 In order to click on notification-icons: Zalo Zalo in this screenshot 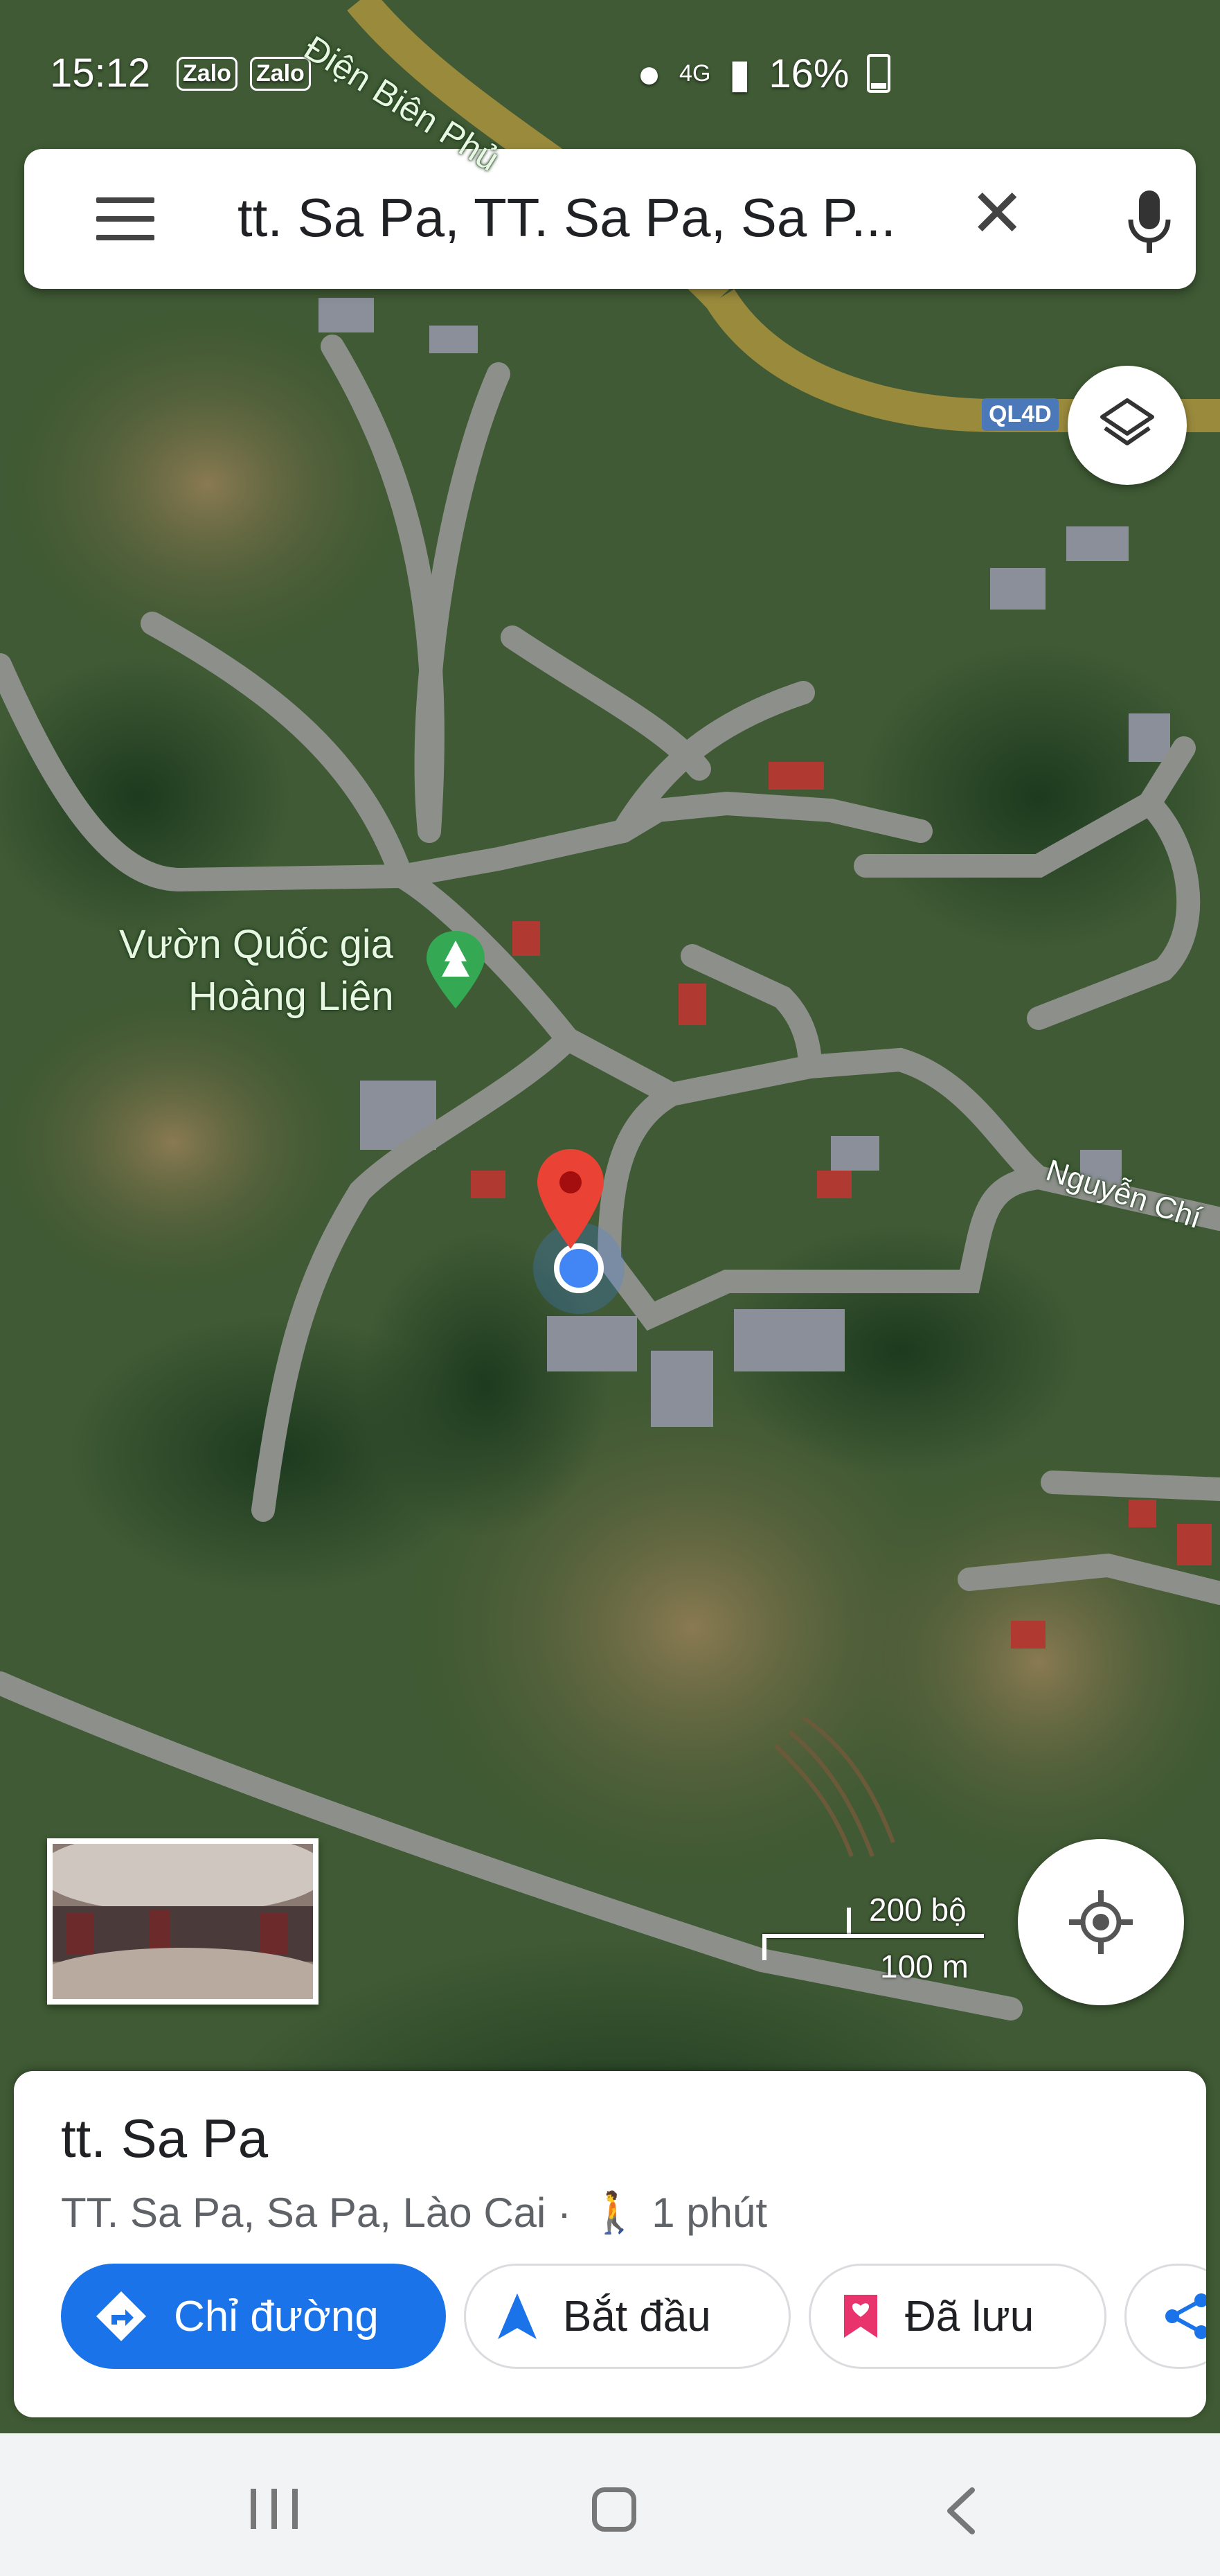, I will do `click(244, 74)`.